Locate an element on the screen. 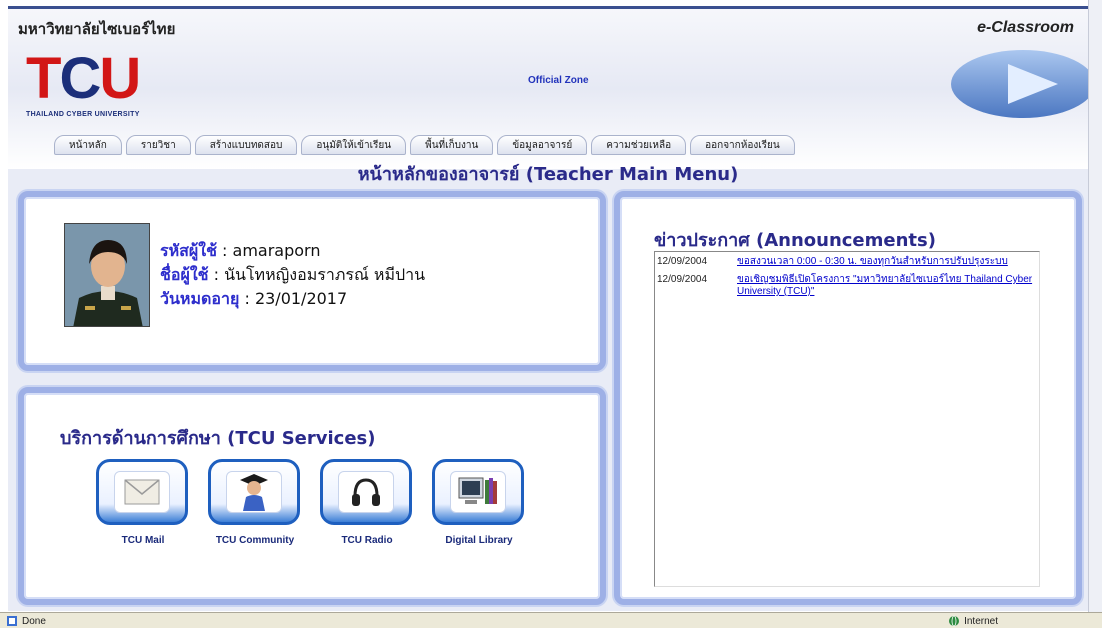 This screenshot has width=1102, height=628. user-id-value: : amaraporn is located at coordinates (271, 250).